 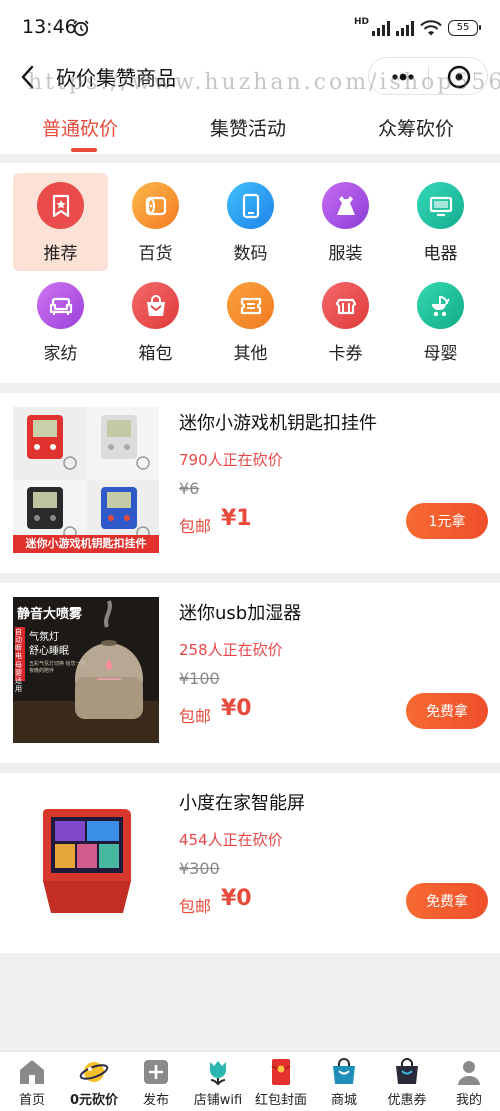 I want to click on category-appliance: 电器, so click(x=440, y=222).